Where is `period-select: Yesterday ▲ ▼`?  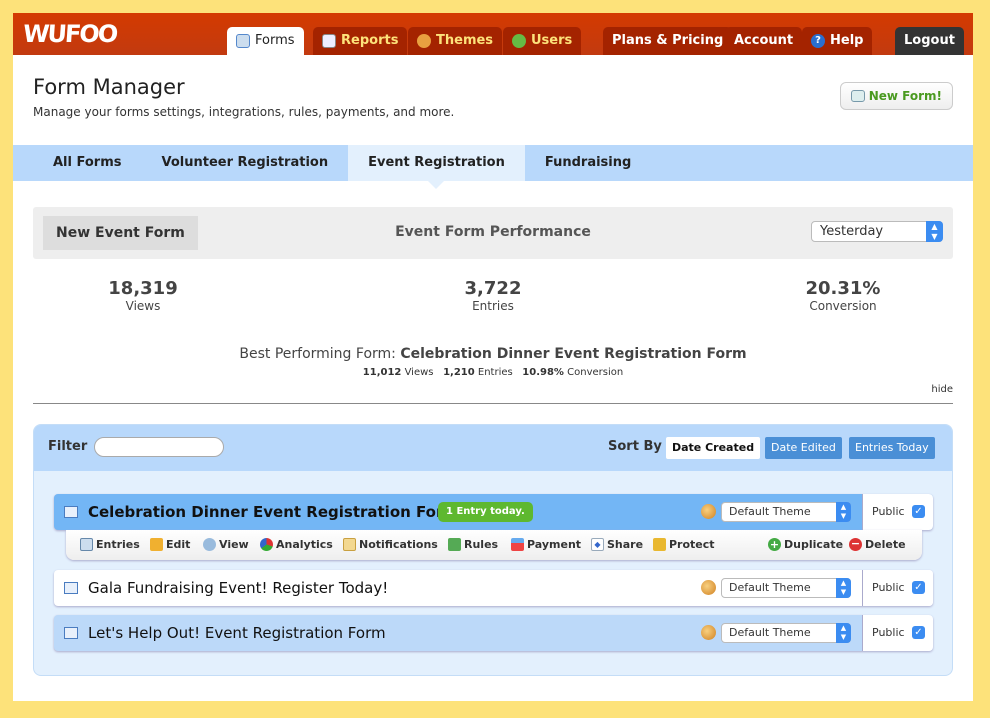 period-select: Yesterday ▲ ▼ is located at coordinates (877, 231).